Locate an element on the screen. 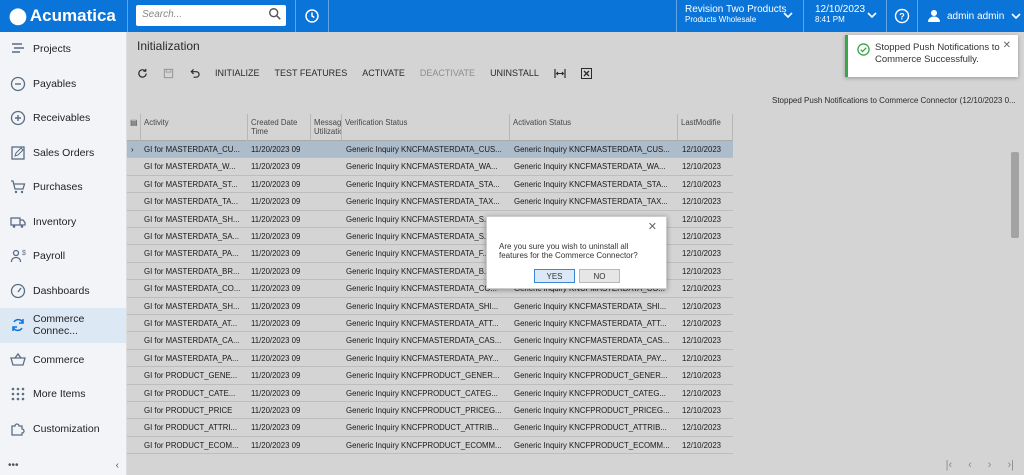  logo: ⬤ Acumatica is located at coordinates (64, 16).